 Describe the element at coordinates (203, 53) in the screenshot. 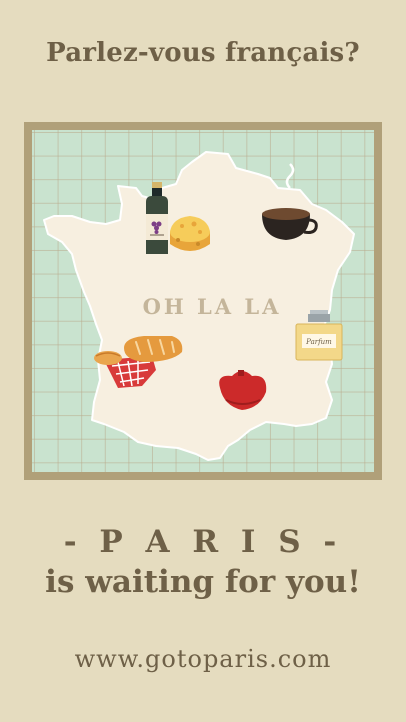

I see `headline: Parlez-vous français?` at that location.